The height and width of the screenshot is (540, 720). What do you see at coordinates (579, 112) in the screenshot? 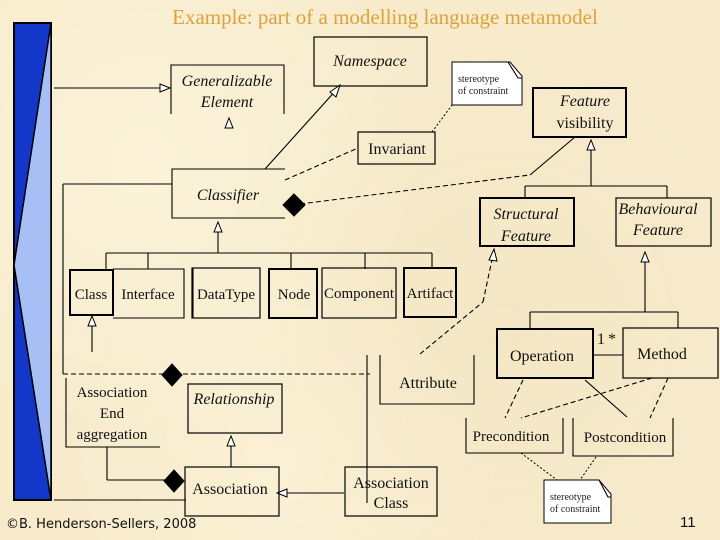
I see `class-feature-visibility: Feature visibility` at bounding box center [579, 112].